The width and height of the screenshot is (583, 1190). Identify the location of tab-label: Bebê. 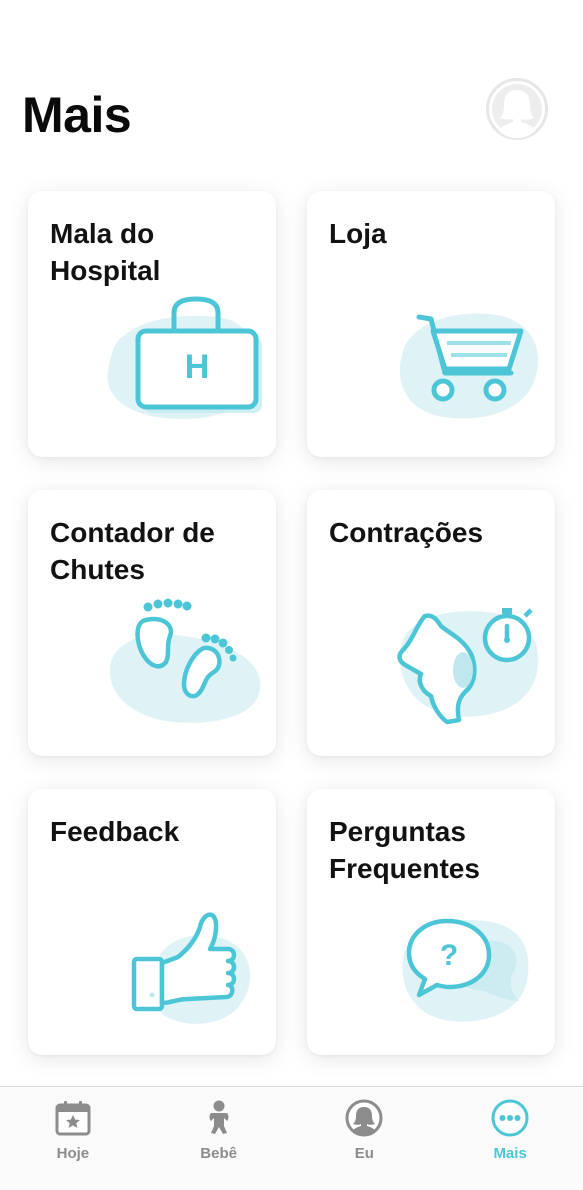
(218, 1153).